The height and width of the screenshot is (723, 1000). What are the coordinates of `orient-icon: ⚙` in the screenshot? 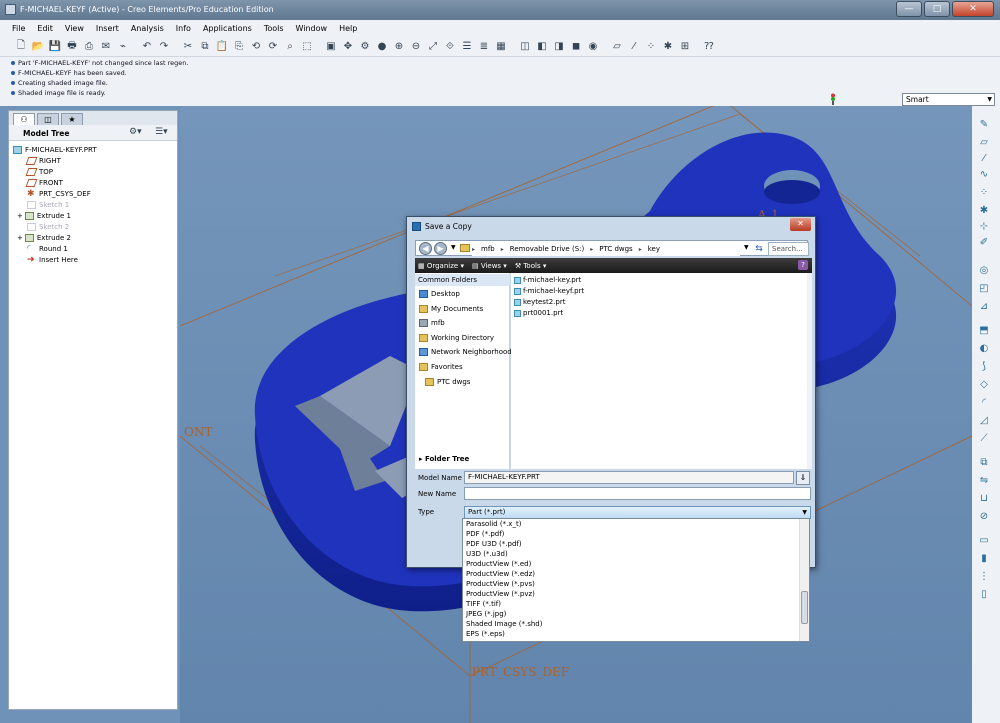 It's located at (365, 47).